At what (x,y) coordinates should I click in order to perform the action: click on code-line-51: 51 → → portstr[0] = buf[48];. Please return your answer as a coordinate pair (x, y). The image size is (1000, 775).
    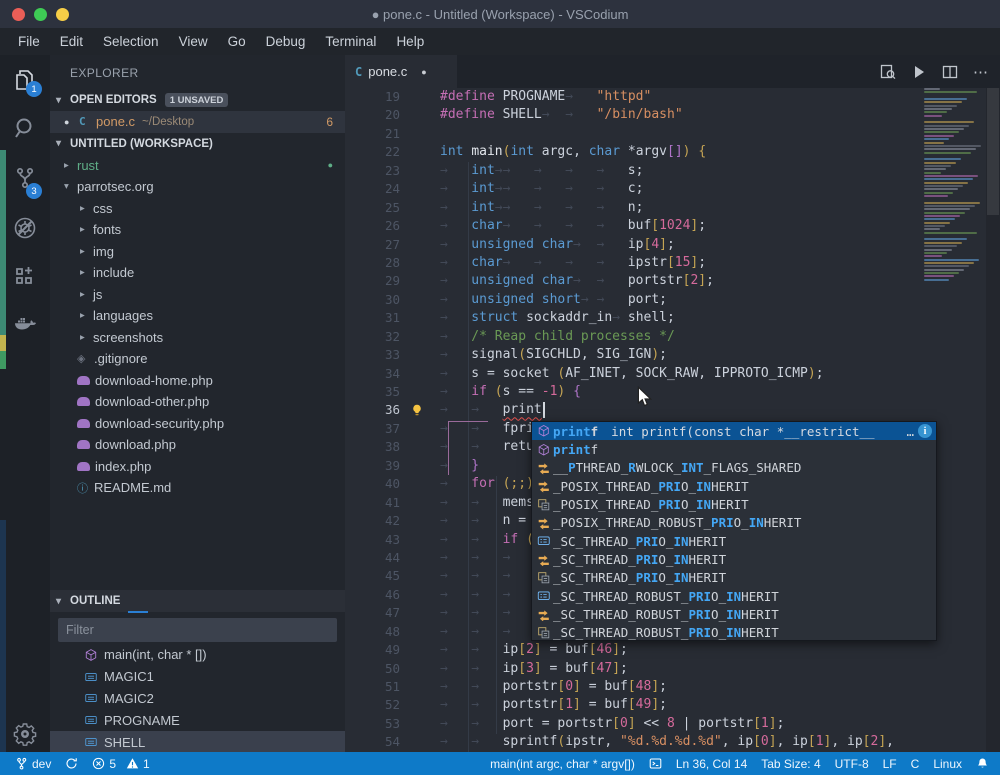
    Looking at the image, I should click on (672, 687).